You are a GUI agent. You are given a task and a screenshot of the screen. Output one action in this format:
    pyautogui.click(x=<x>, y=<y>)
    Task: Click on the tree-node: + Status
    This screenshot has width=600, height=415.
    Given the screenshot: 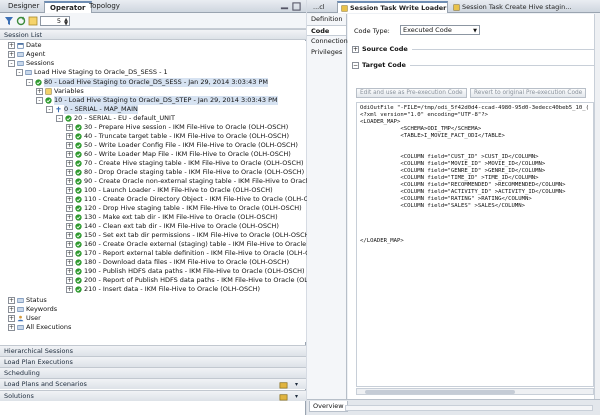 What is the action you would take?
    pyautogui.click(x=27, y=300)
    